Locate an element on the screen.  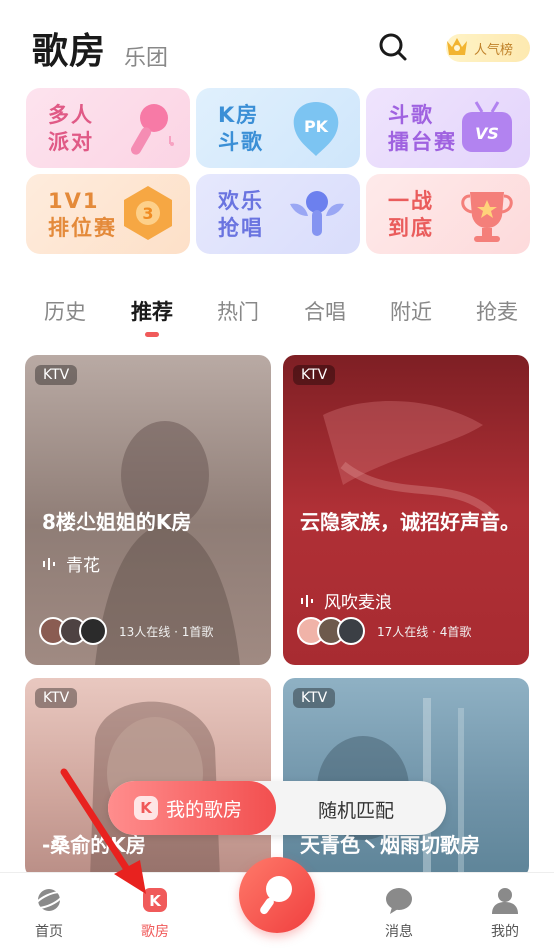
nav-messages: 消息 is located at coordinates (399, 913).